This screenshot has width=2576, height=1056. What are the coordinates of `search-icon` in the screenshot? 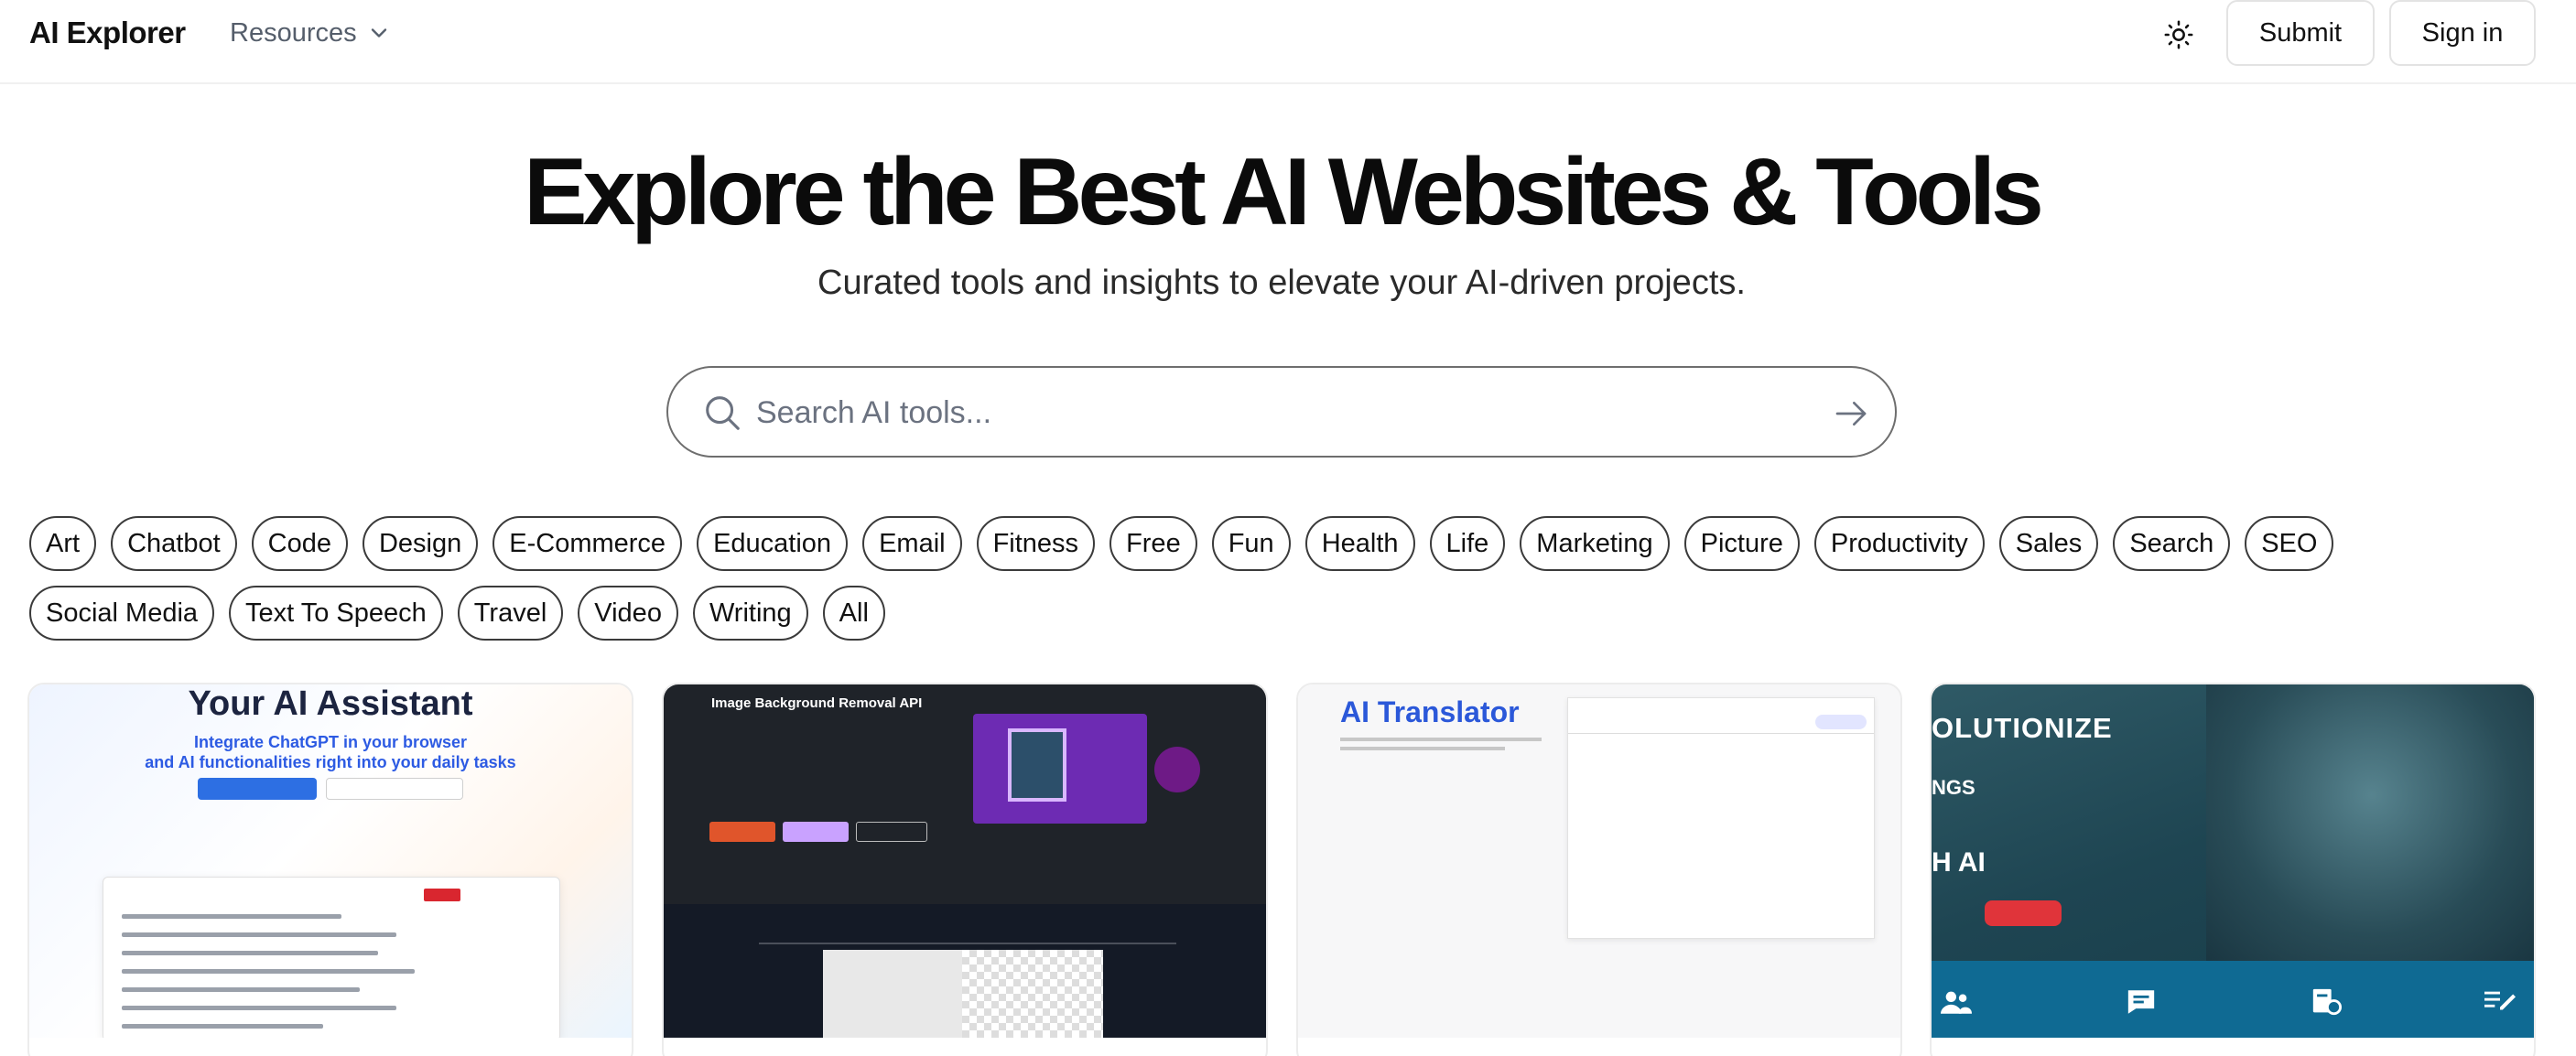 It's located at (723, 413).